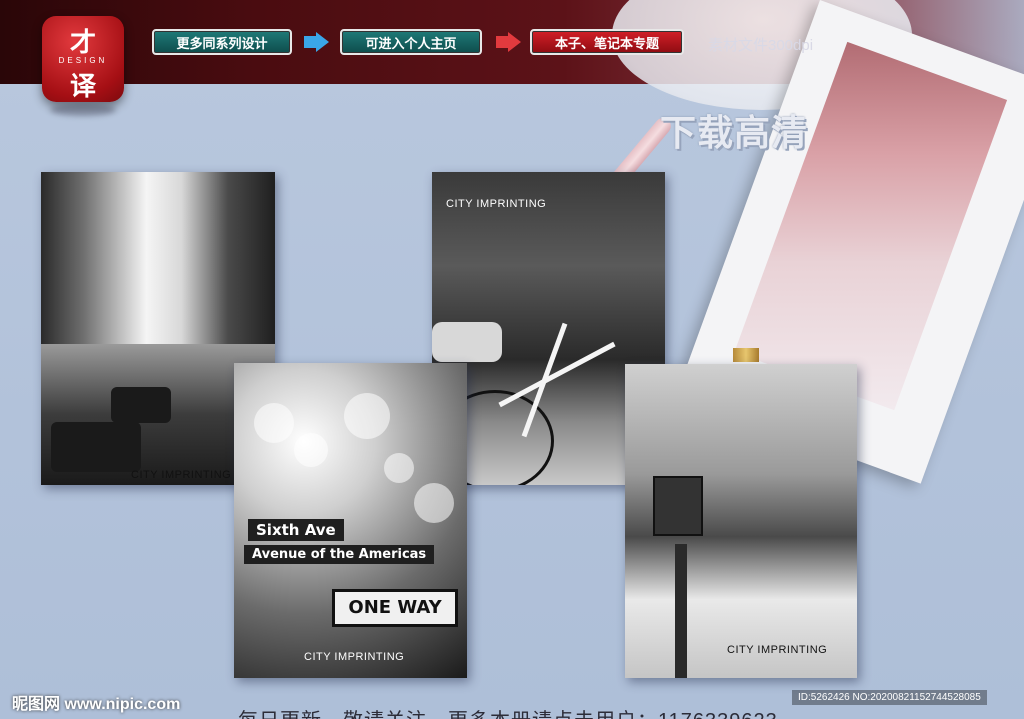 Image resolution: width=1024 pixels, height=719 pixels. What do you see at coordinates (82, 43) in the screenshot?
I see `logo-char-top: 才` at bounding box center [82, 43].